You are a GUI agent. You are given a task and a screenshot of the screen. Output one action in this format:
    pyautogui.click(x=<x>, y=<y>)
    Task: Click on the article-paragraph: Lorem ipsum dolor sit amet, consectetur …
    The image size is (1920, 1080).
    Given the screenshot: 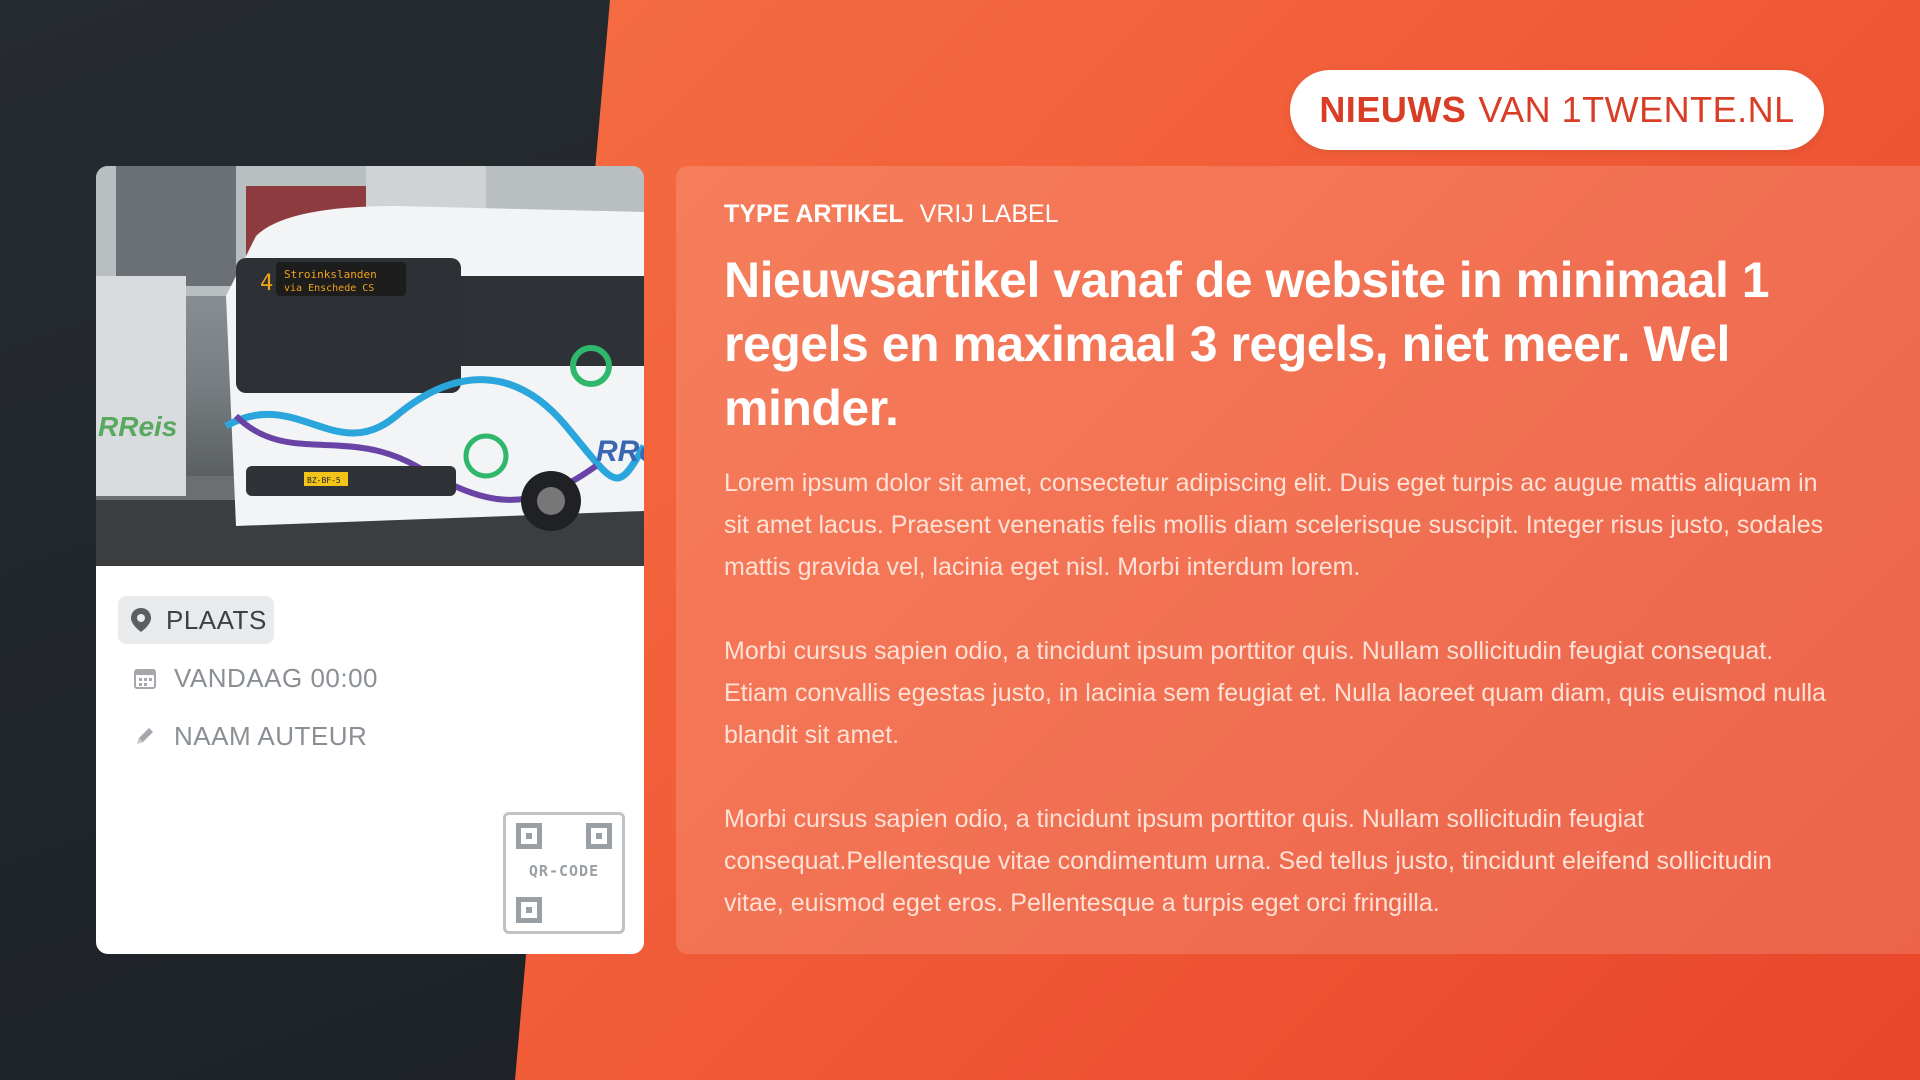 What is the action you would take?
    pyautogui.click(x=1274, y=525)
    